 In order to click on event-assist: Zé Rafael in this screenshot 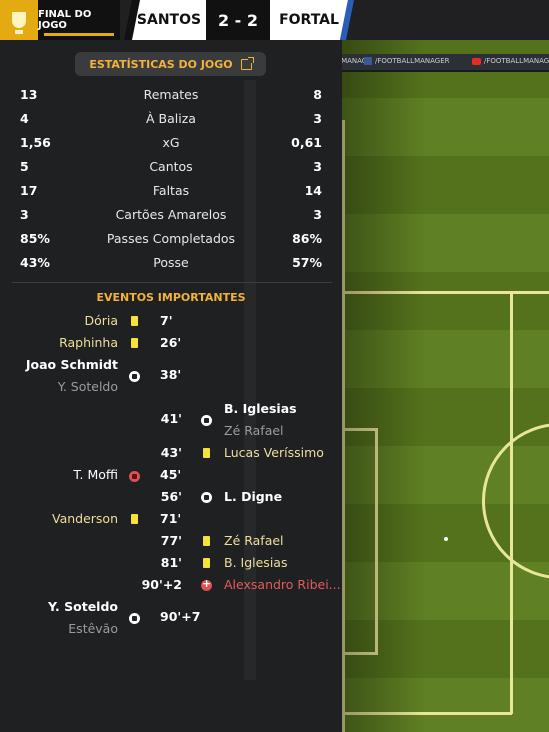, I will do `click(254, 430)`.